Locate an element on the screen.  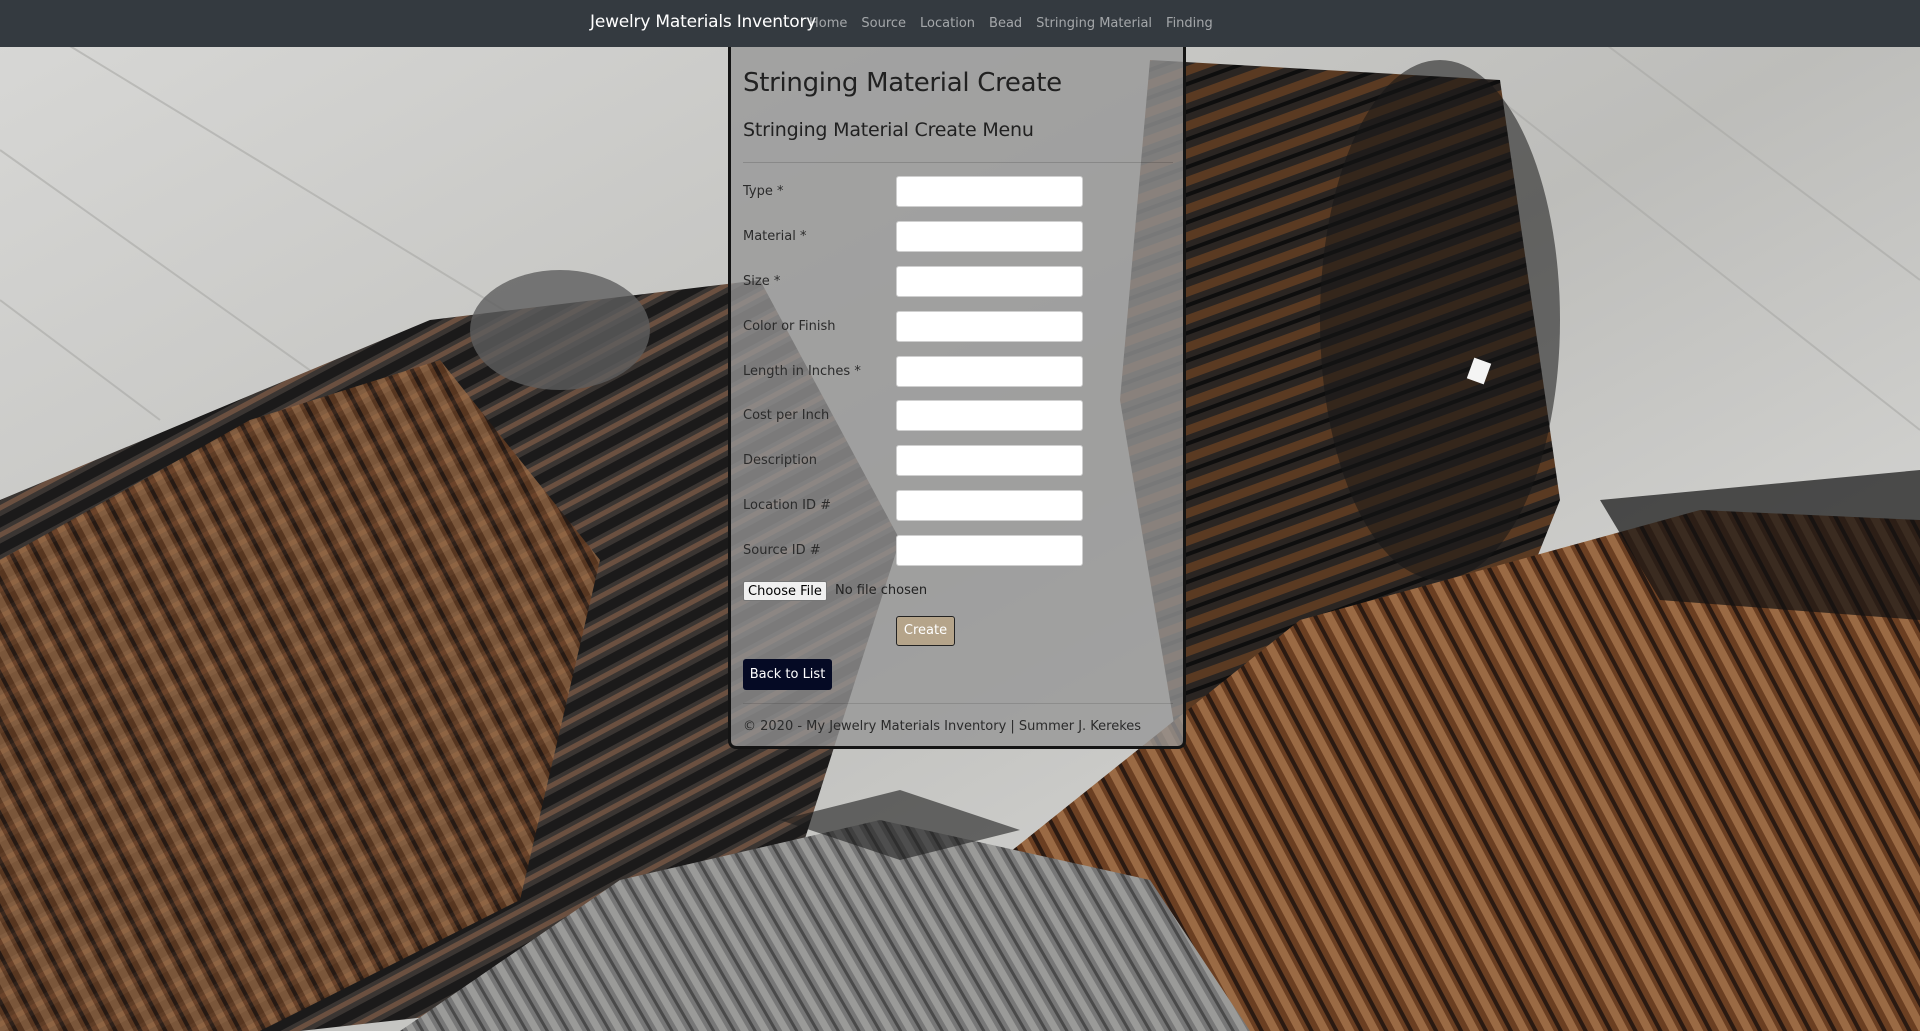
back-to-list-button: Back to List is located at coordinates (787, 674).